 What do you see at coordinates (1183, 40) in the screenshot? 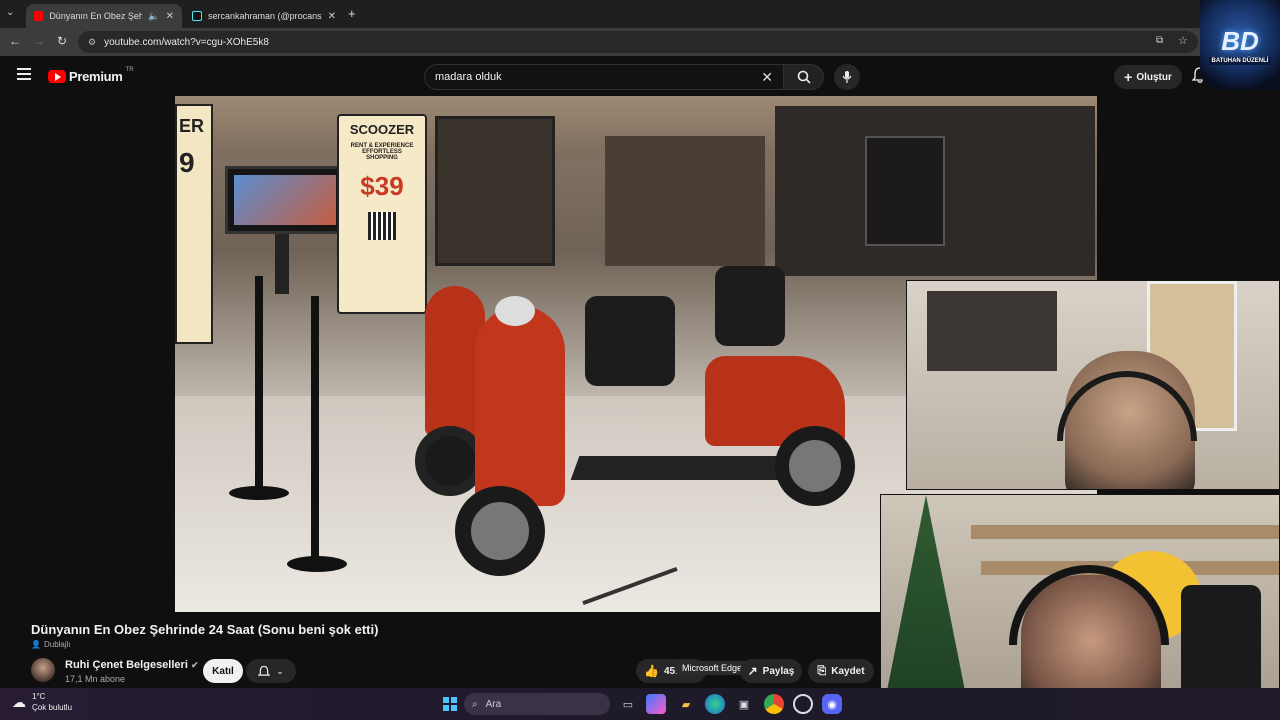
I see `bookmark-star-icon: ☆` at bounding box center [1183, 40].